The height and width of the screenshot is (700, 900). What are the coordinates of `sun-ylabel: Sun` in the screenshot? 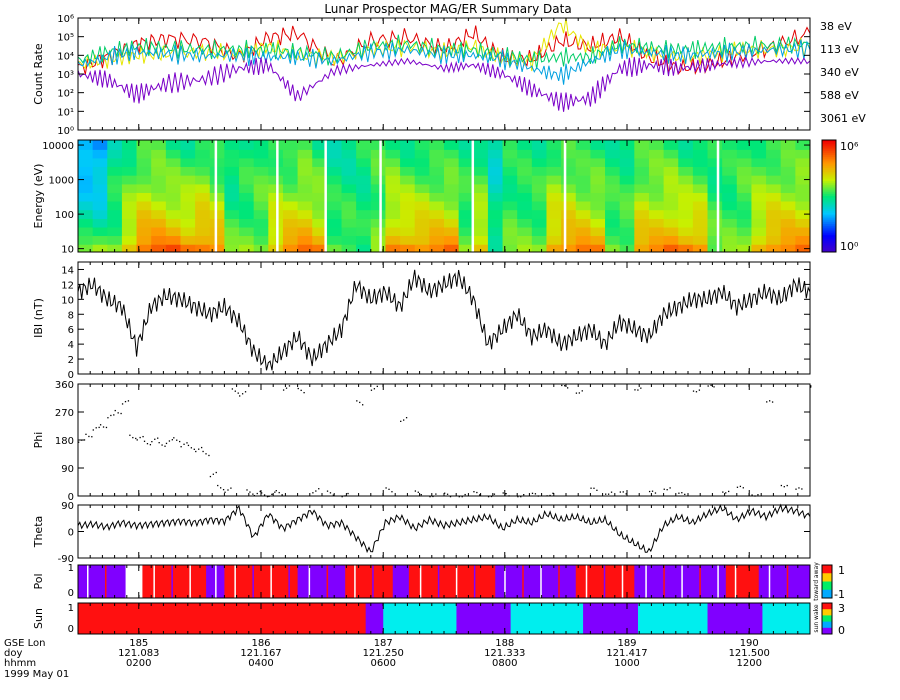 It's located at (38, 618).